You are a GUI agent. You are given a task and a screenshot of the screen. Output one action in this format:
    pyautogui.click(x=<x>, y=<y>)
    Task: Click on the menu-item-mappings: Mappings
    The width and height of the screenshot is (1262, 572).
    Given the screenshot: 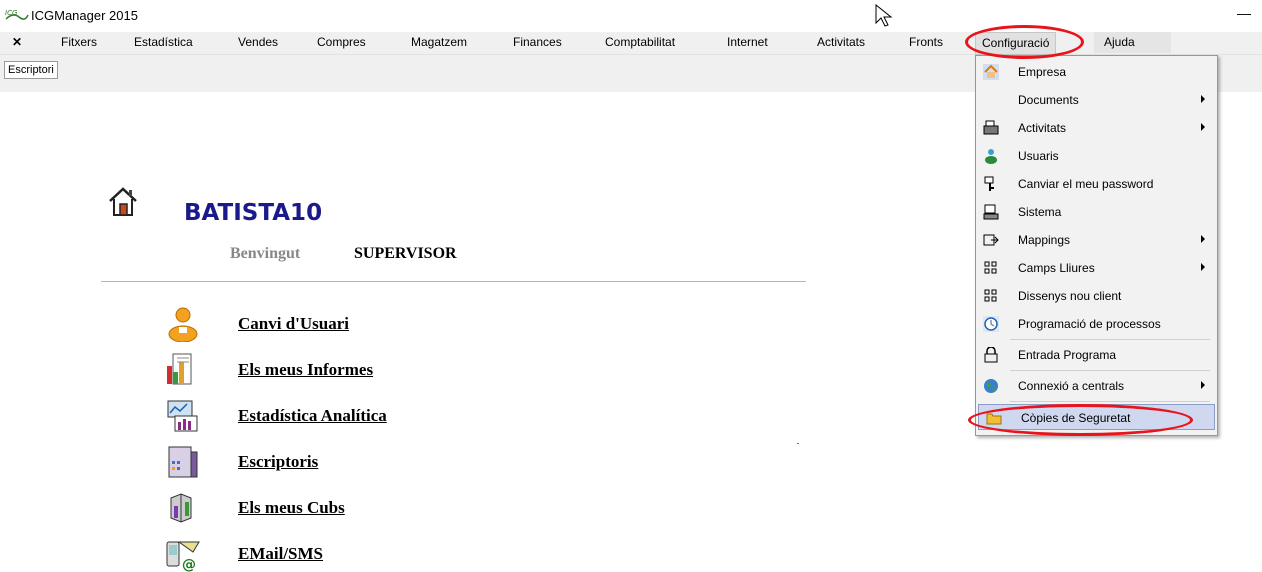 What is the action you would take?
    pyautogui.click(x=1096, y=240)
    